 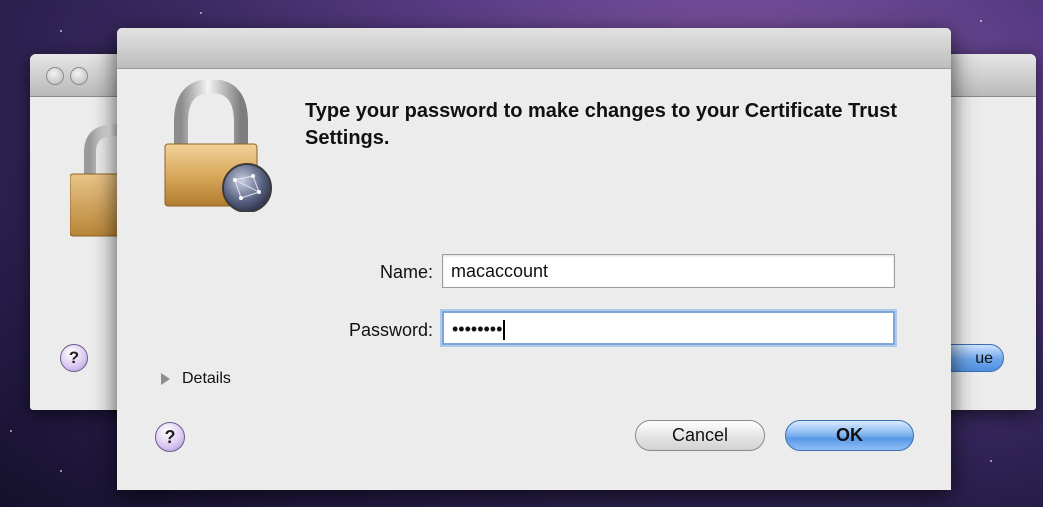 I want to click on details-disclosure: Details, so click(x=196, y=379).